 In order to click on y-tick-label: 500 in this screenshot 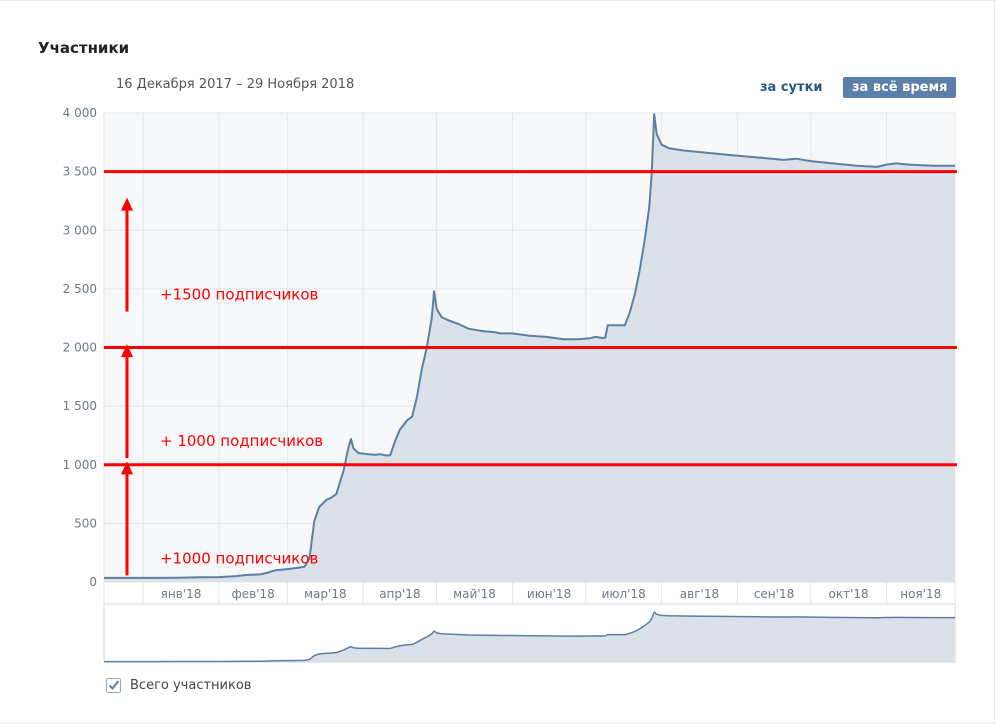, I will do `click(85, 523)`.